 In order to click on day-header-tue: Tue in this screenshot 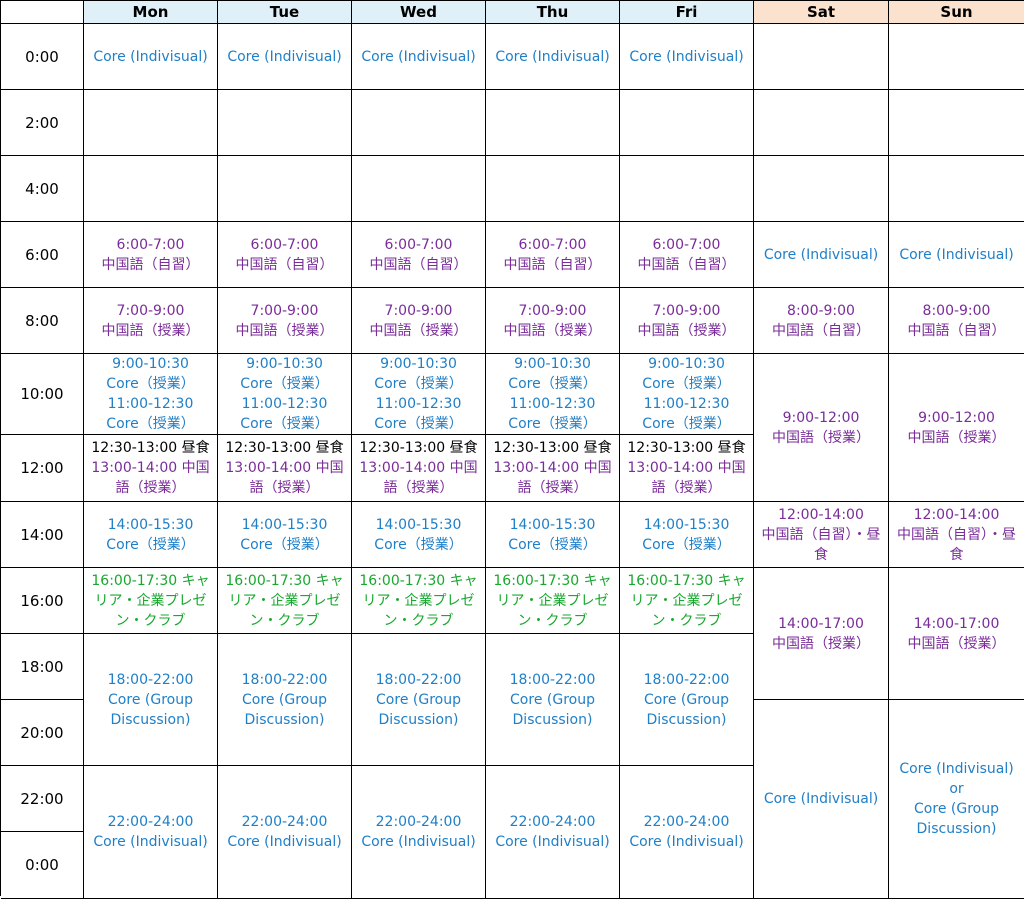, I will do `click(285, 12)`.